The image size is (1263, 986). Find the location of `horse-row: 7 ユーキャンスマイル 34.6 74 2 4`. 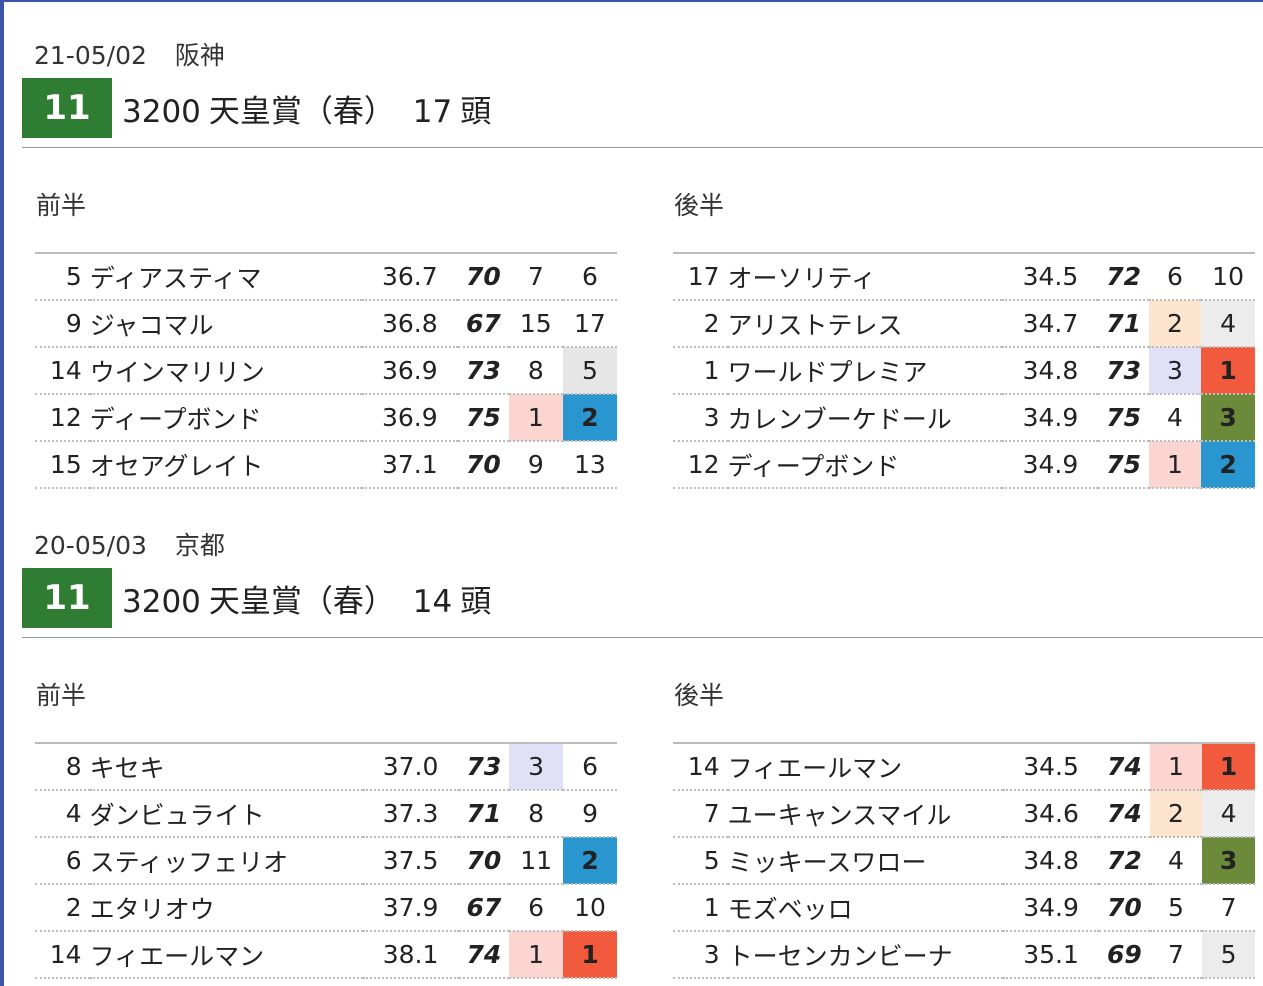

horse-row: 7 ユーキャンスマイル 34.6 74 2 4 is located at coordinates (964, 814).